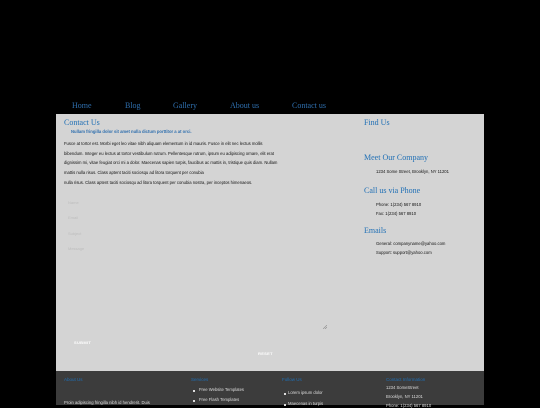 This screenshot has width=540, height=408. What do you see at coordinates (73, 217) in the screenshot?
I see `email-label: Email` at bounding box center [73, 217].